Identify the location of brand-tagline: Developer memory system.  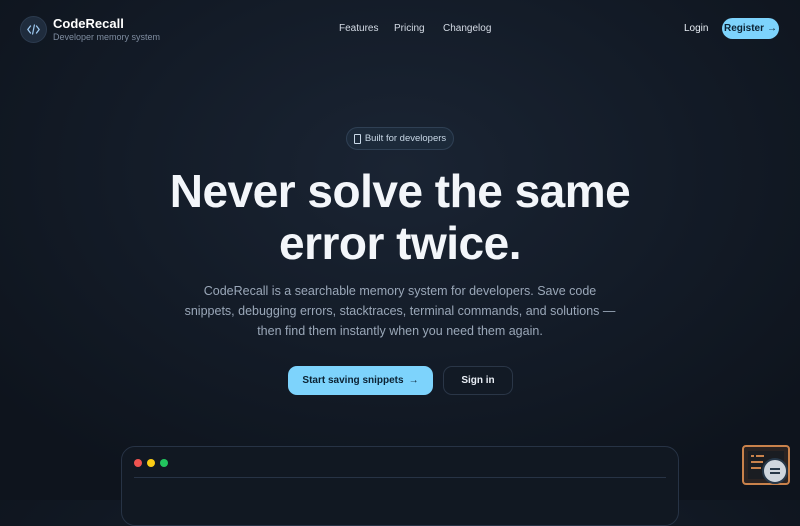
(107, 37).